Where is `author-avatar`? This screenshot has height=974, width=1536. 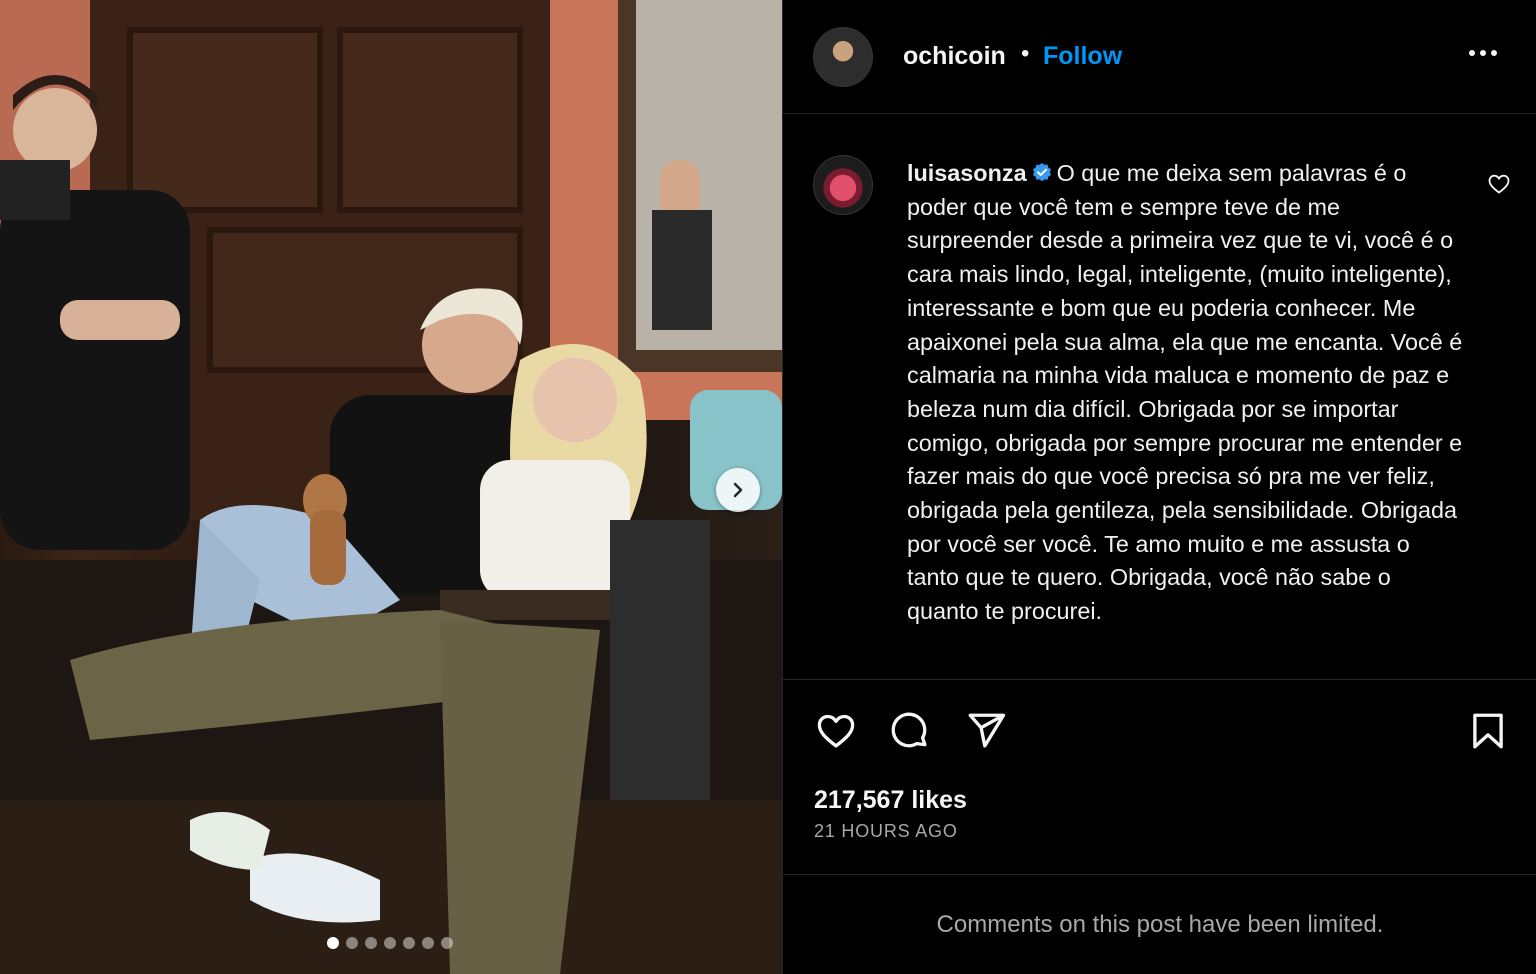
author-avatar is located at coordinates (843, 57).